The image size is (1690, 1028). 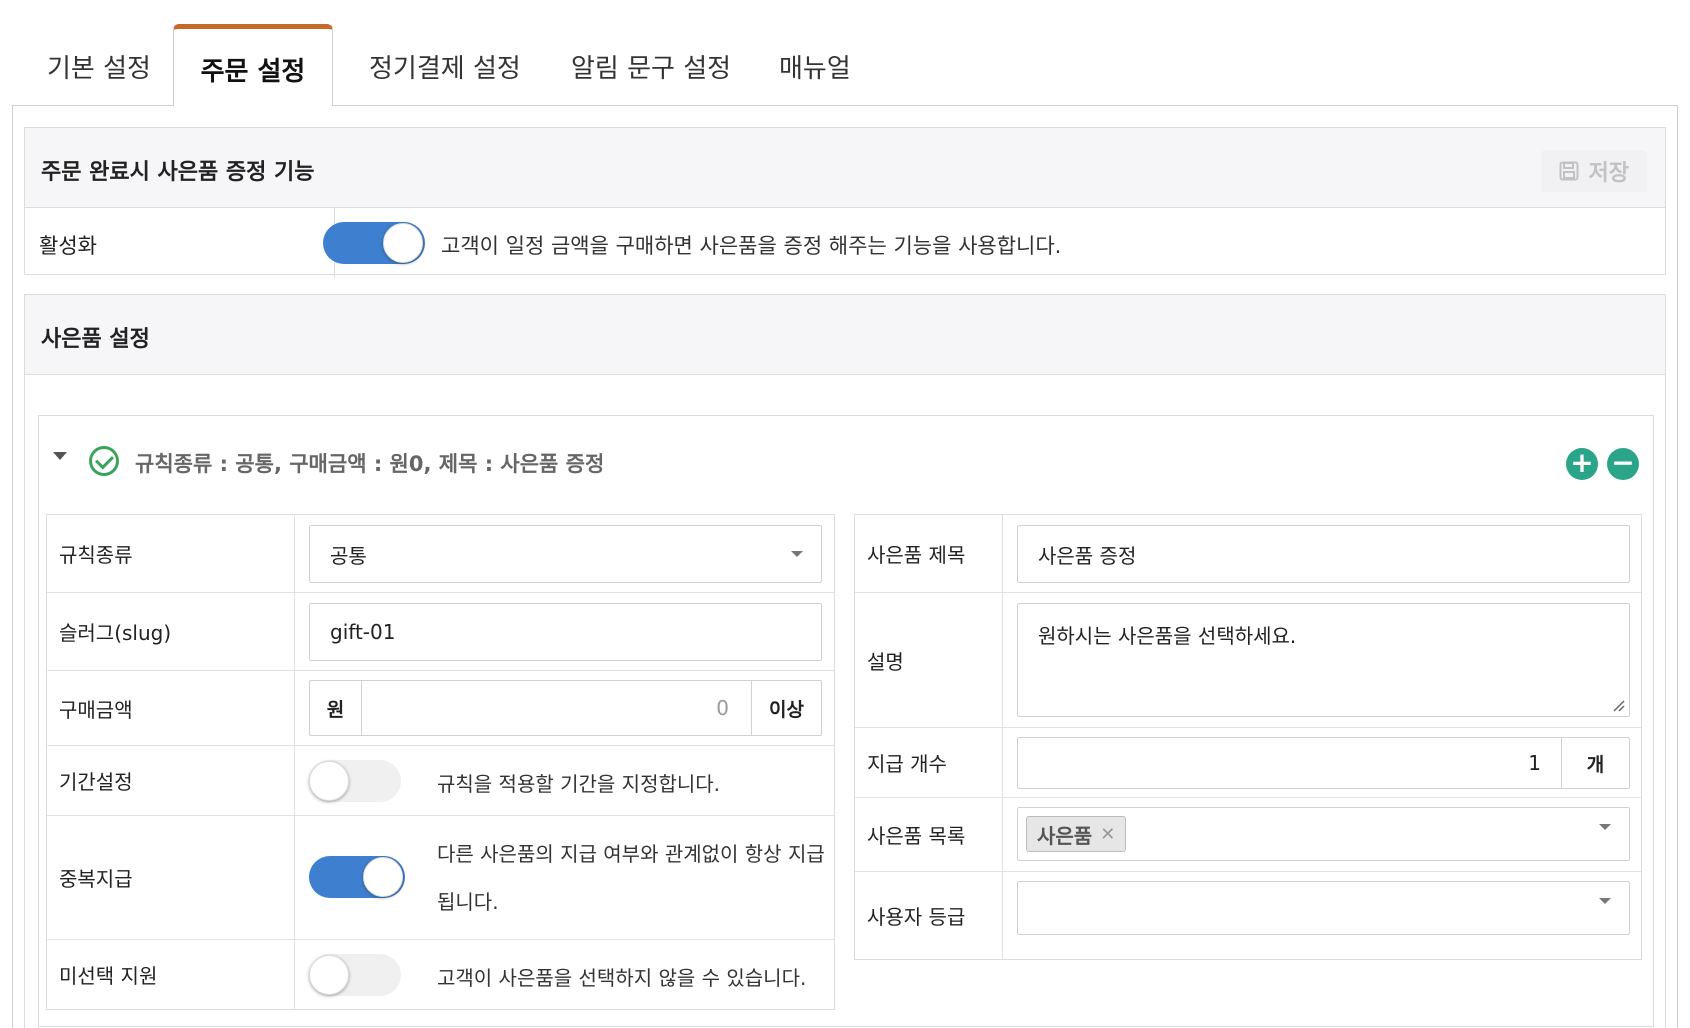 What do you see at coordinates (929, 834) in the screenshot?
I see `gift-list-label: 사은품 목록` at bounding box center [929, 834].